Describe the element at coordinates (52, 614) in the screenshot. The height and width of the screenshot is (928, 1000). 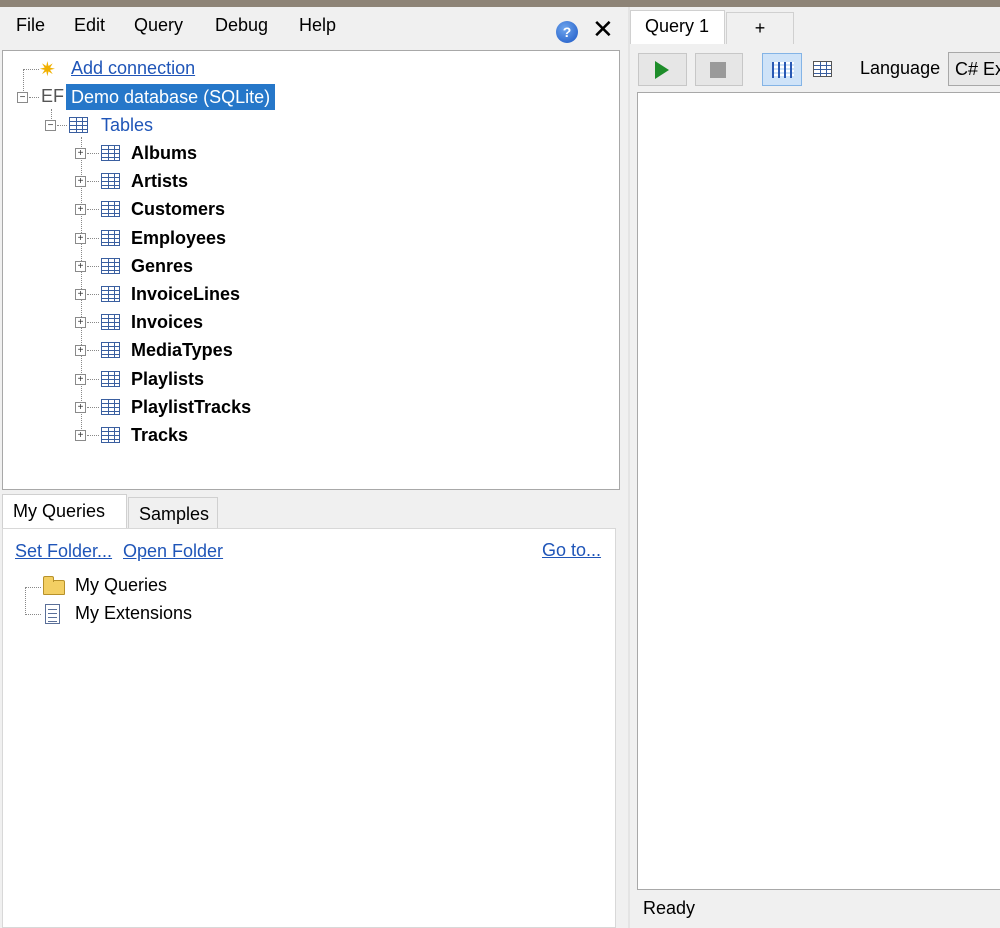
I see `document-icon` at that location.